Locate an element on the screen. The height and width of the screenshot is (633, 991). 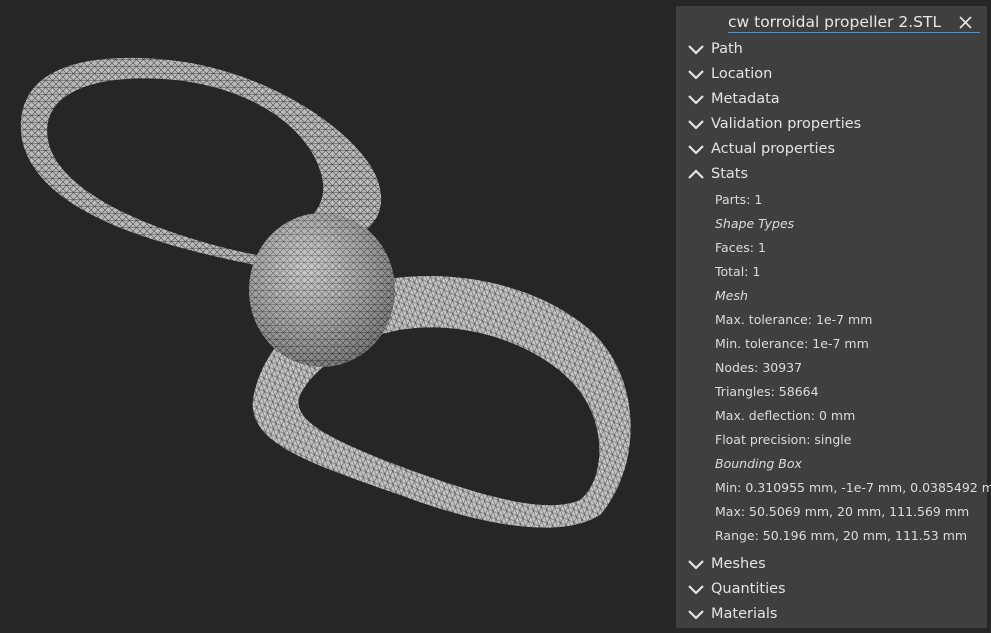
section-label: Validation properties is located at coordinates (786, 123).